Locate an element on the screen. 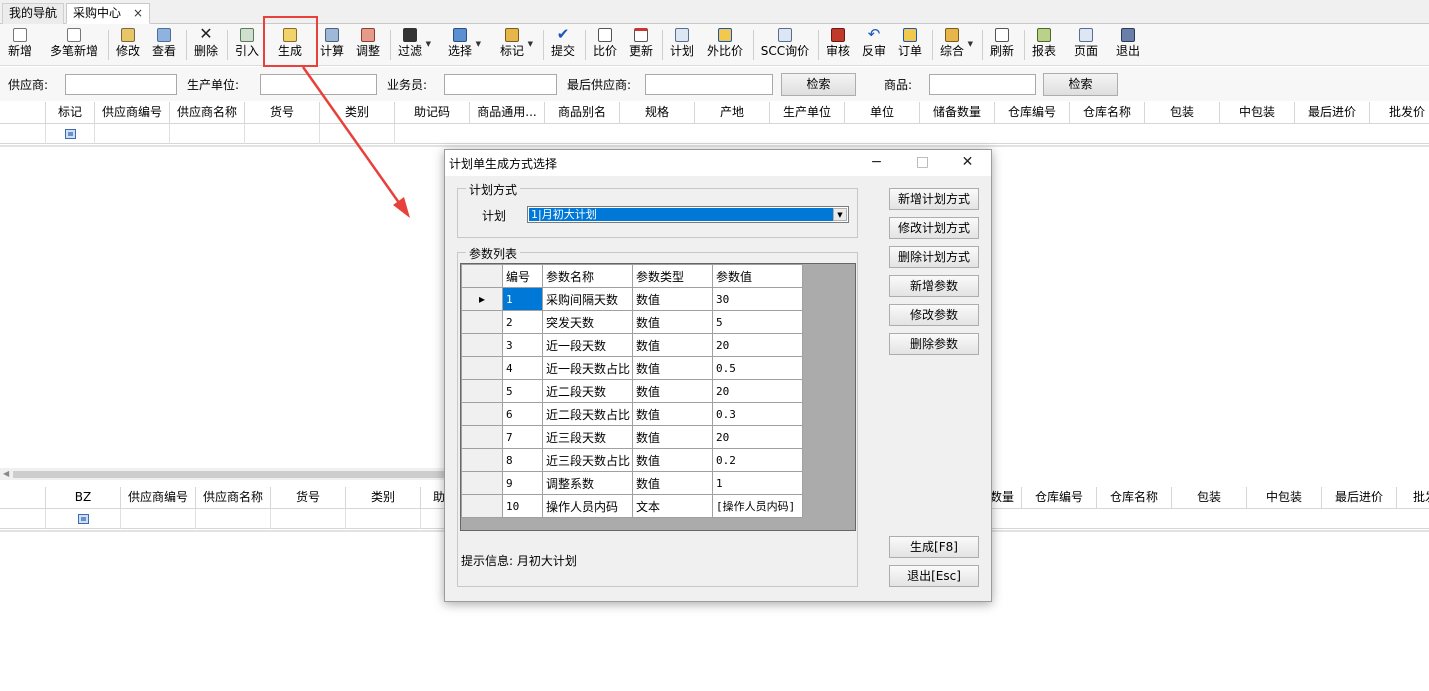  minimize-icon: − is located at coordinates (876, 163).